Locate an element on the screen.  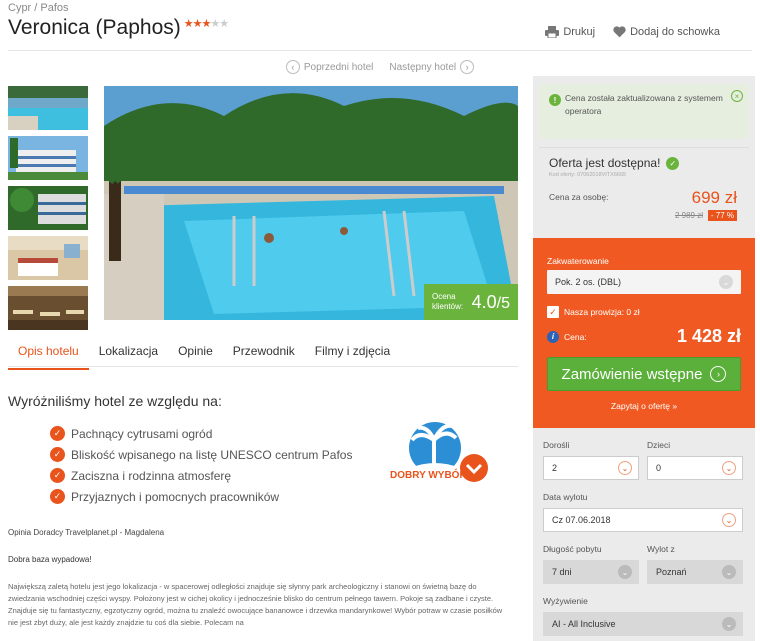
rating-value: 4.0/5 is located at coordinates (491, 302).